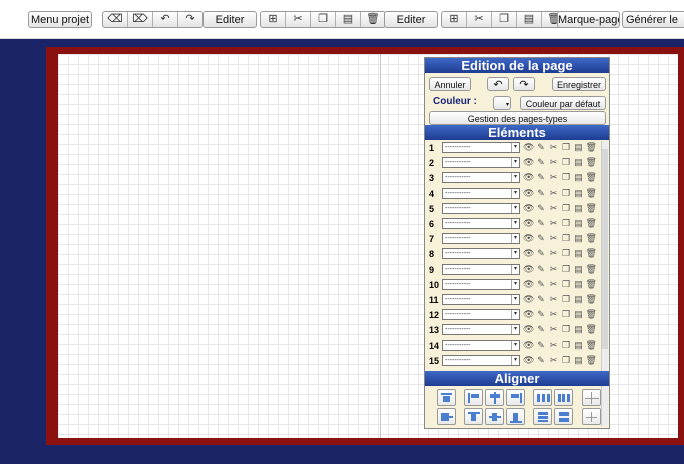 The image size is (684, 464). I want to click on stack-v-button, so click(542, 416).